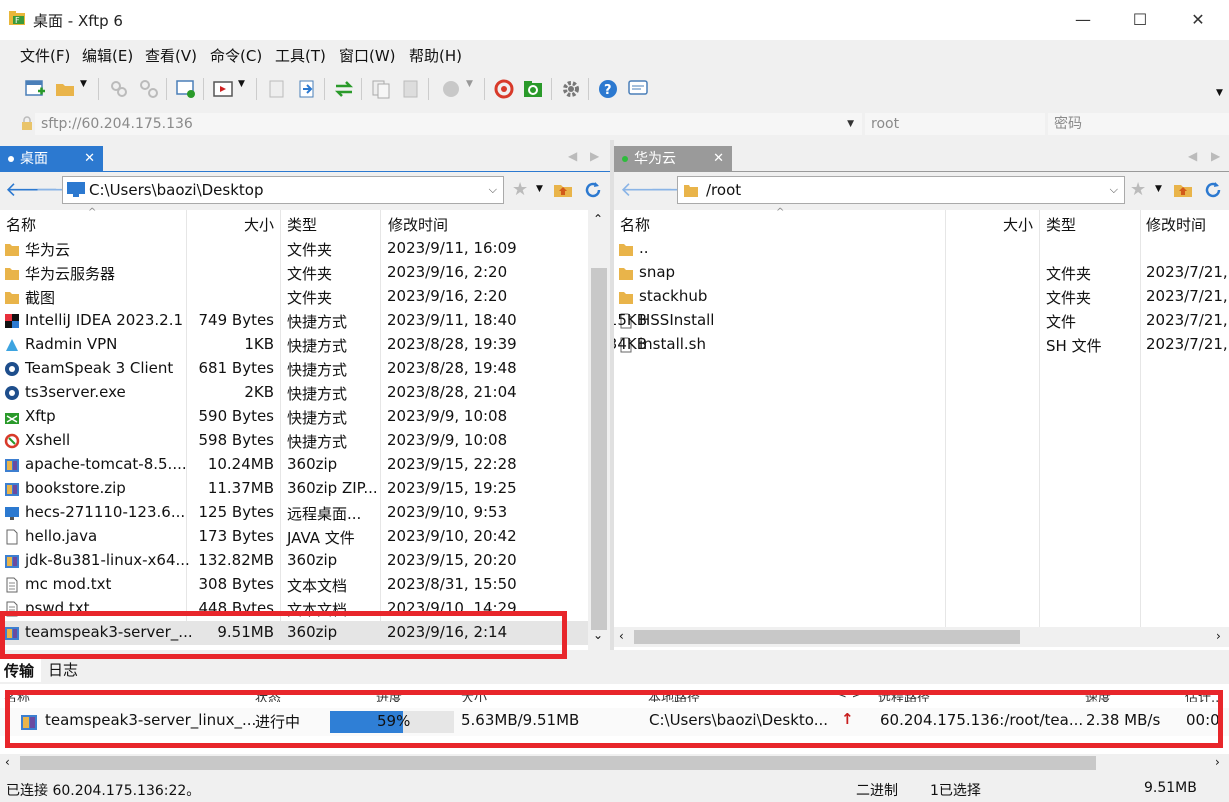 This screenshot has width=1229, height=802. What do you see at coordinates (921, 321) in the screenshot?
I see `file-row: HSSInstall15KB 文件 2023/7/21,` at bounding box center [921, 321].